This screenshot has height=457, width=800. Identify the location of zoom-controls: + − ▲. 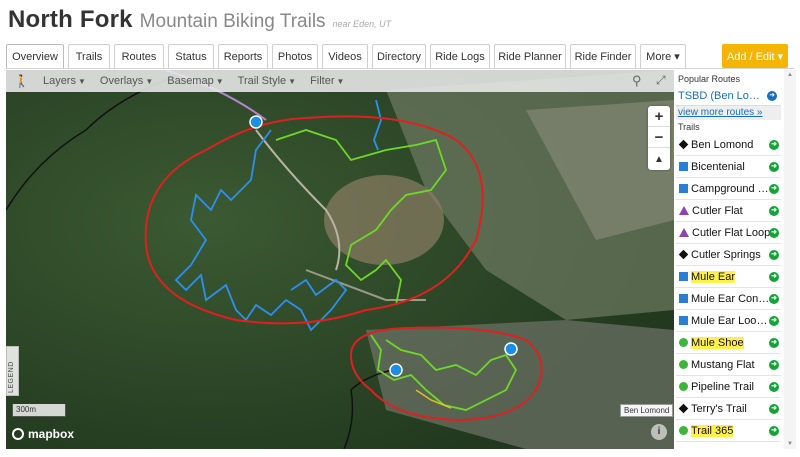
(659, 138).